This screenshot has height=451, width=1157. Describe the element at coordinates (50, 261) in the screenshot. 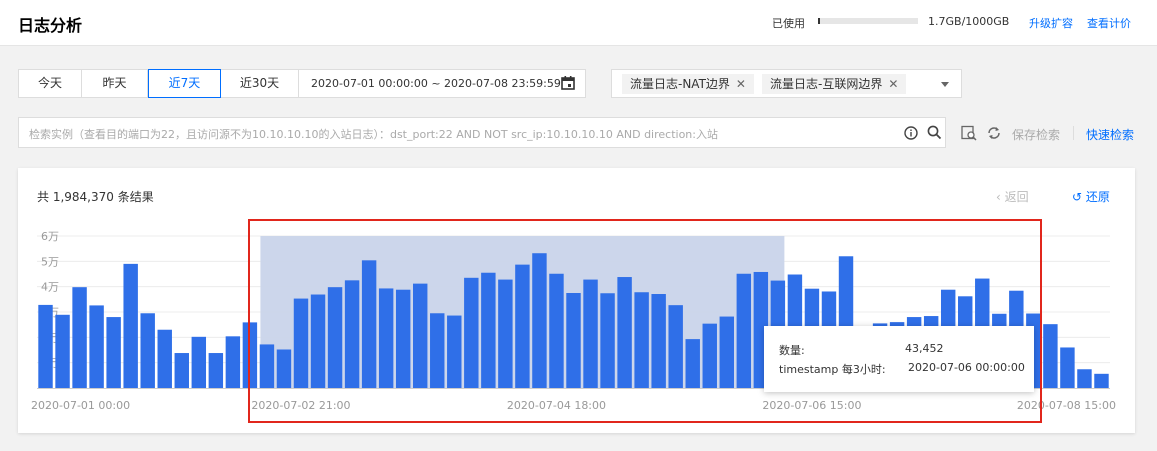

I see `y-tick-label: 5万` at that location.